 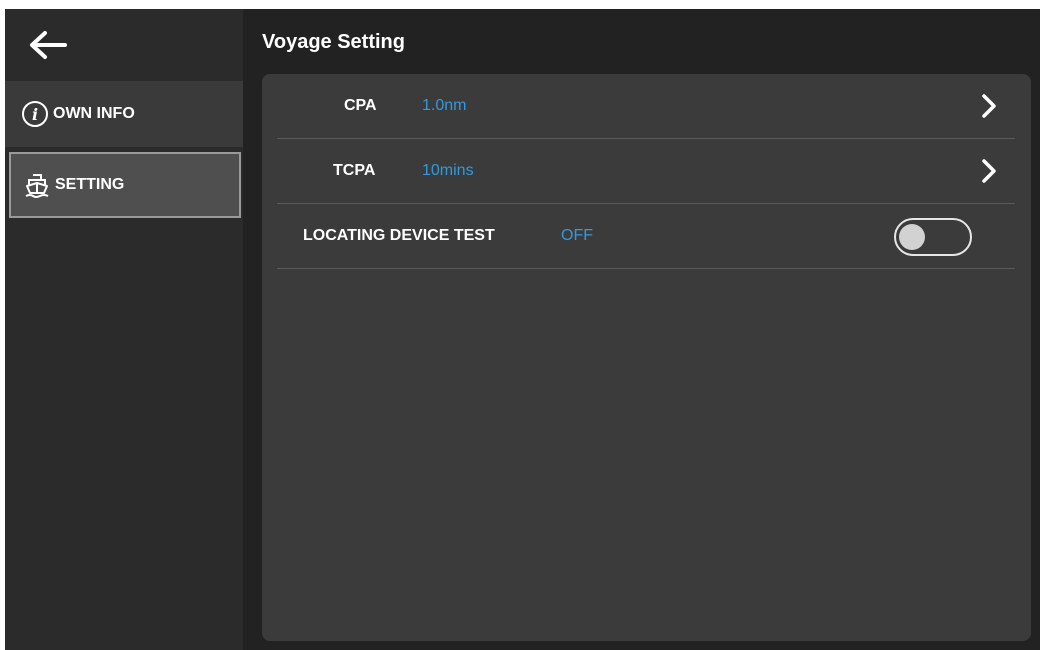 I want to click on setting-row-tcpa: TCPA 10mins, so click(x=646, y=171).